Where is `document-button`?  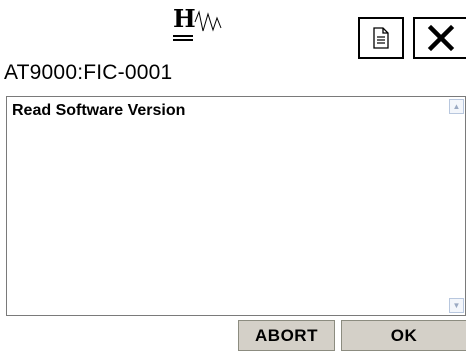
document-button is located at coordinates (381, 38).